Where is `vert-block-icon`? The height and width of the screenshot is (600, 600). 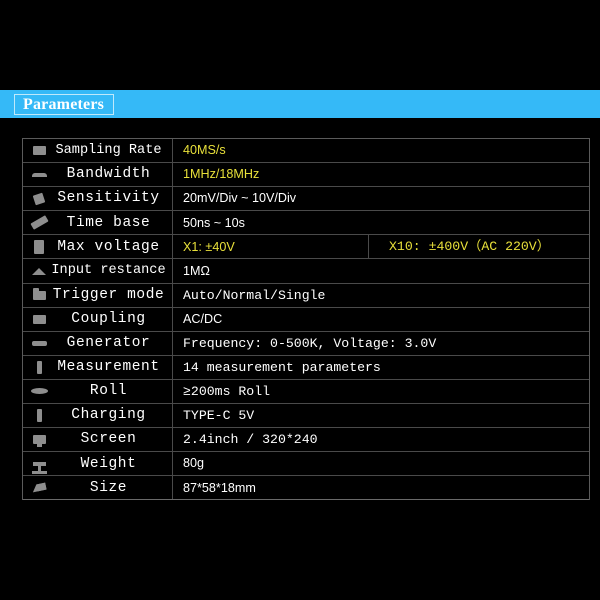 vert-block-icon is located at coordinates (39, 246).